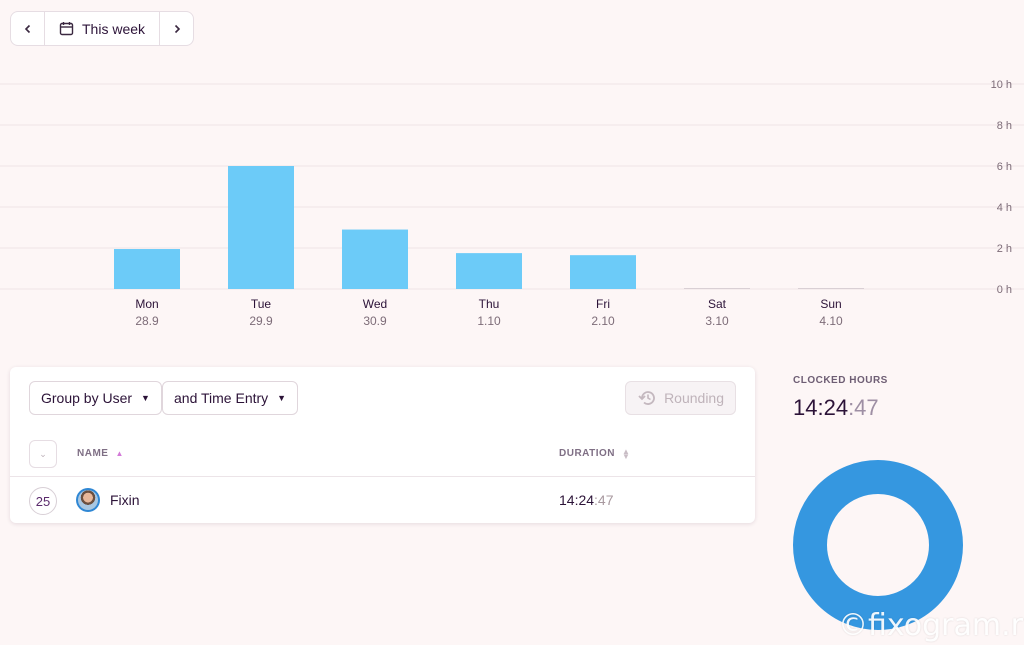 This screenshot has width=1024, height=645. Describe the element at coordinates (646, 398) in the screenshot. I see `history-icon` at that location.